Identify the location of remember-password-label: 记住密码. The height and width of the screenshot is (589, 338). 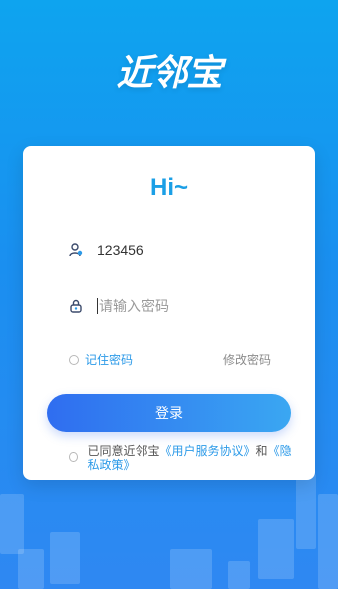
(109, 359).